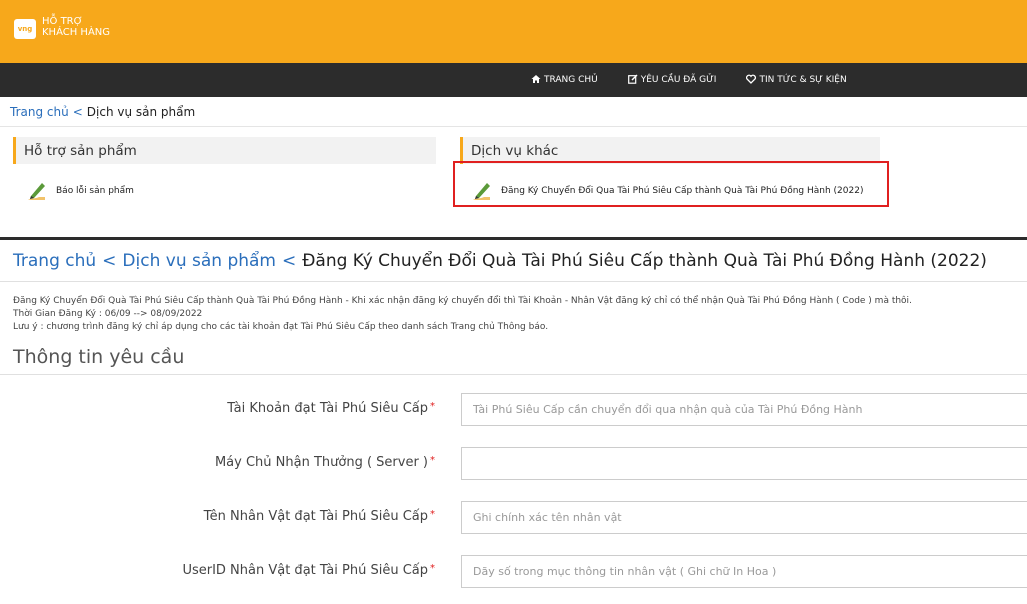  What do you see at coordinates (76, 32) in the screenshot?
I see `logo-line2: KHÁCH HÀNG` at bounding box center [76, 32].